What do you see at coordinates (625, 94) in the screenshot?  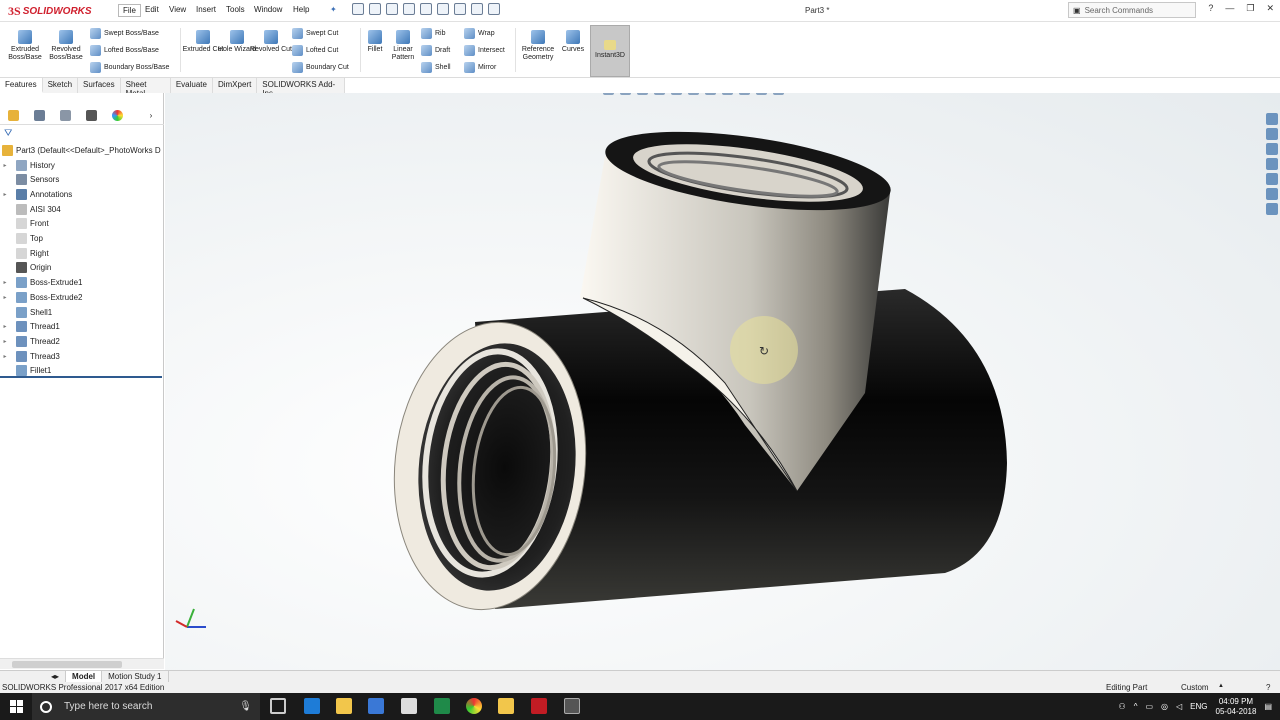 I see `zoom-area-icon` at bounding box center [625, 94].